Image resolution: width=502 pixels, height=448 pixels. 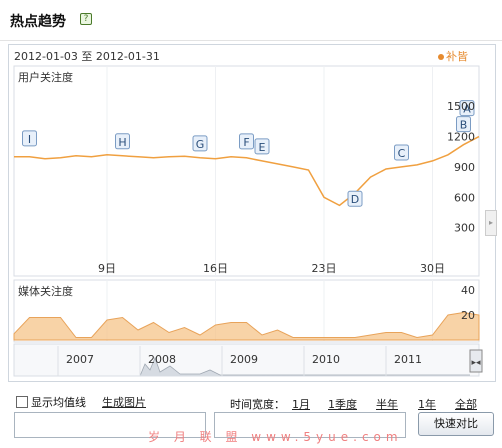 What do you see at coordinates (326, 359) in the screenshot?
I see `timeline-year: 2010` at bounding box center [326, 359].